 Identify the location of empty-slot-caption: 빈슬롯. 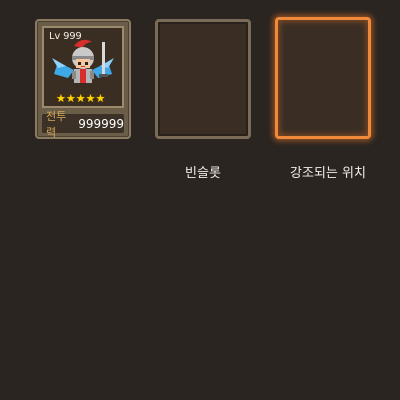
(203, 173).